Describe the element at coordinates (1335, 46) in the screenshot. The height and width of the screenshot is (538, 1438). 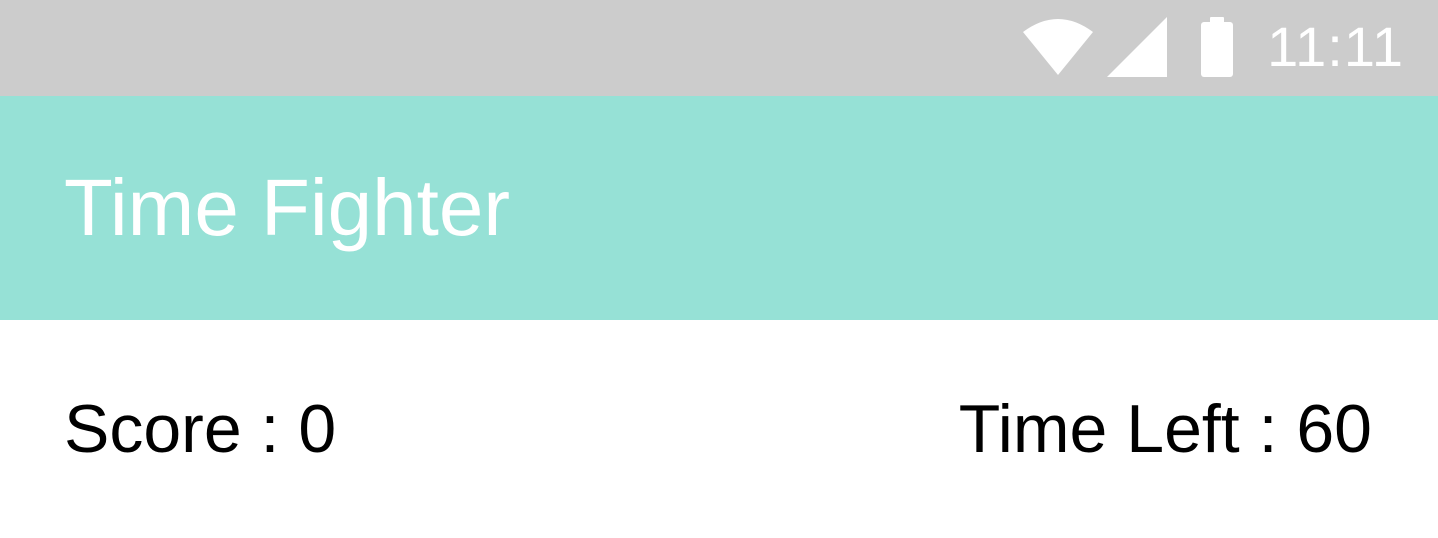
I see `status-clock: 11:11` at that location.